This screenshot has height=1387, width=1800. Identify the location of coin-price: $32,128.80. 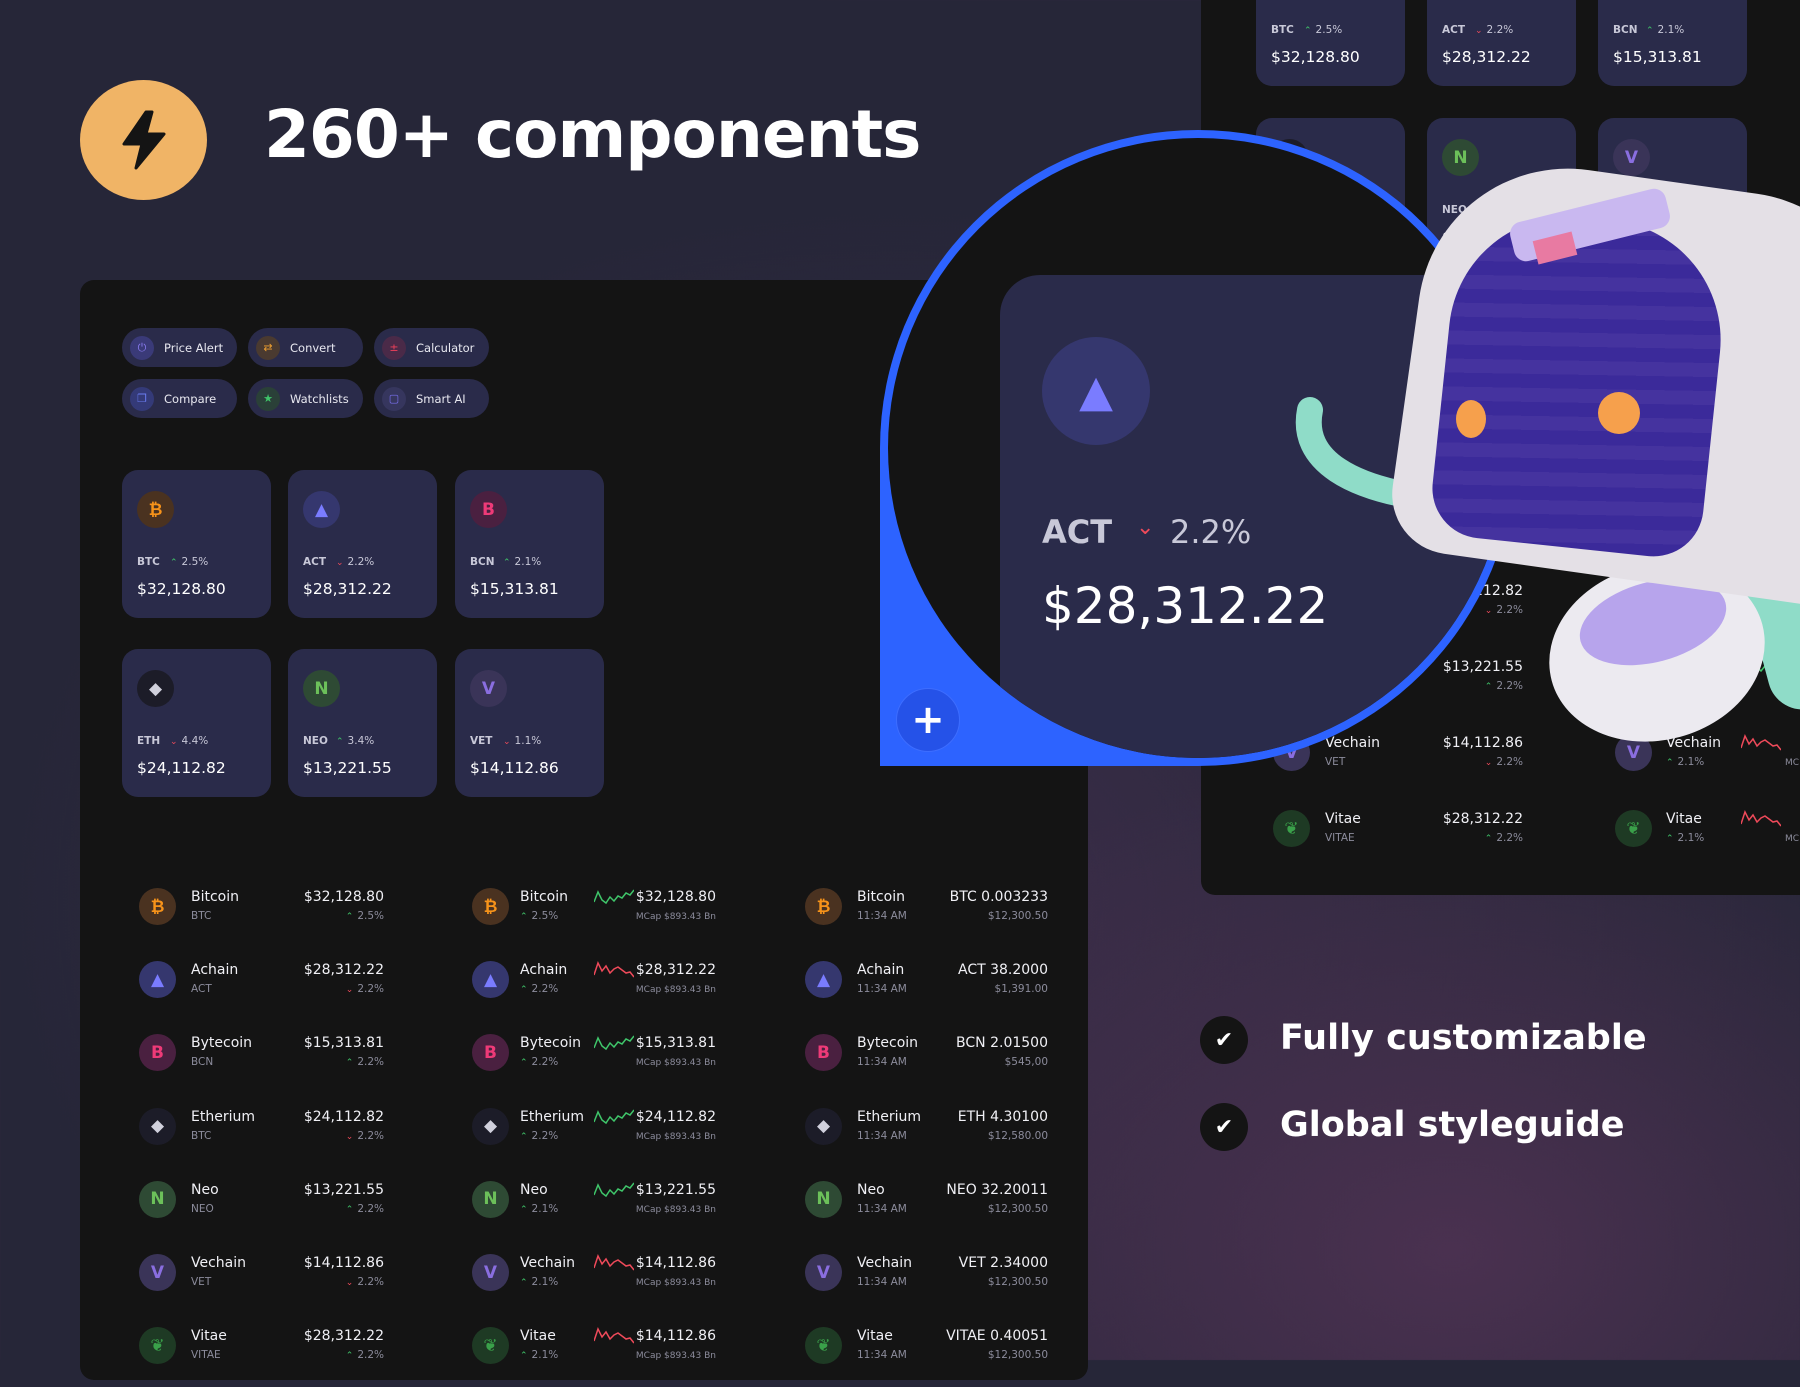
(675, 897).